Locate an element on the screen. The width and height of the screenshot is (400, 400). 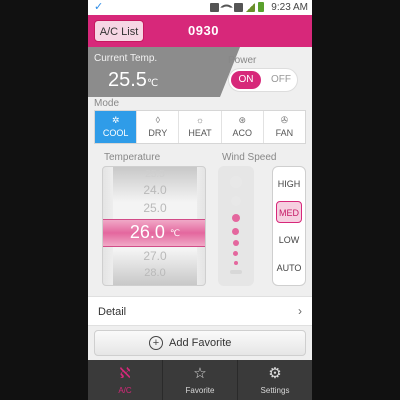
star-icon: ☆ is located at coordinates (200, 373).